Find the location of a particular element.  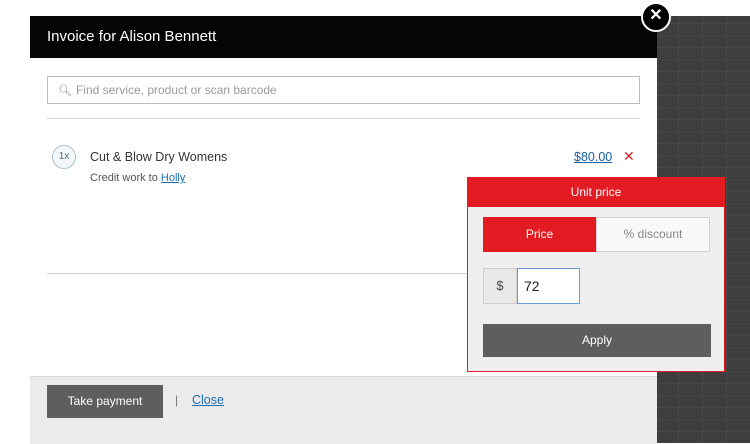

remove-item-icon: ✕ is located at coordinates (629, 156).